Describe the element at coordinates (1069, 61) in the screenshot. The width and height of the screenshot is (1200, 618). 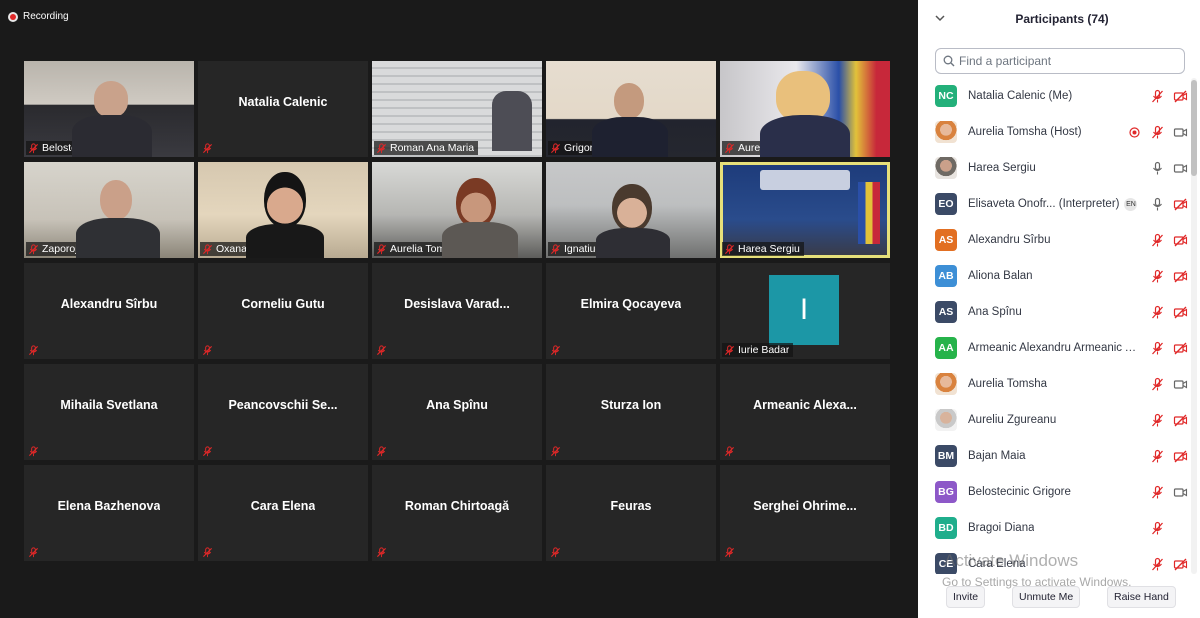
I see `search-input` at that location.